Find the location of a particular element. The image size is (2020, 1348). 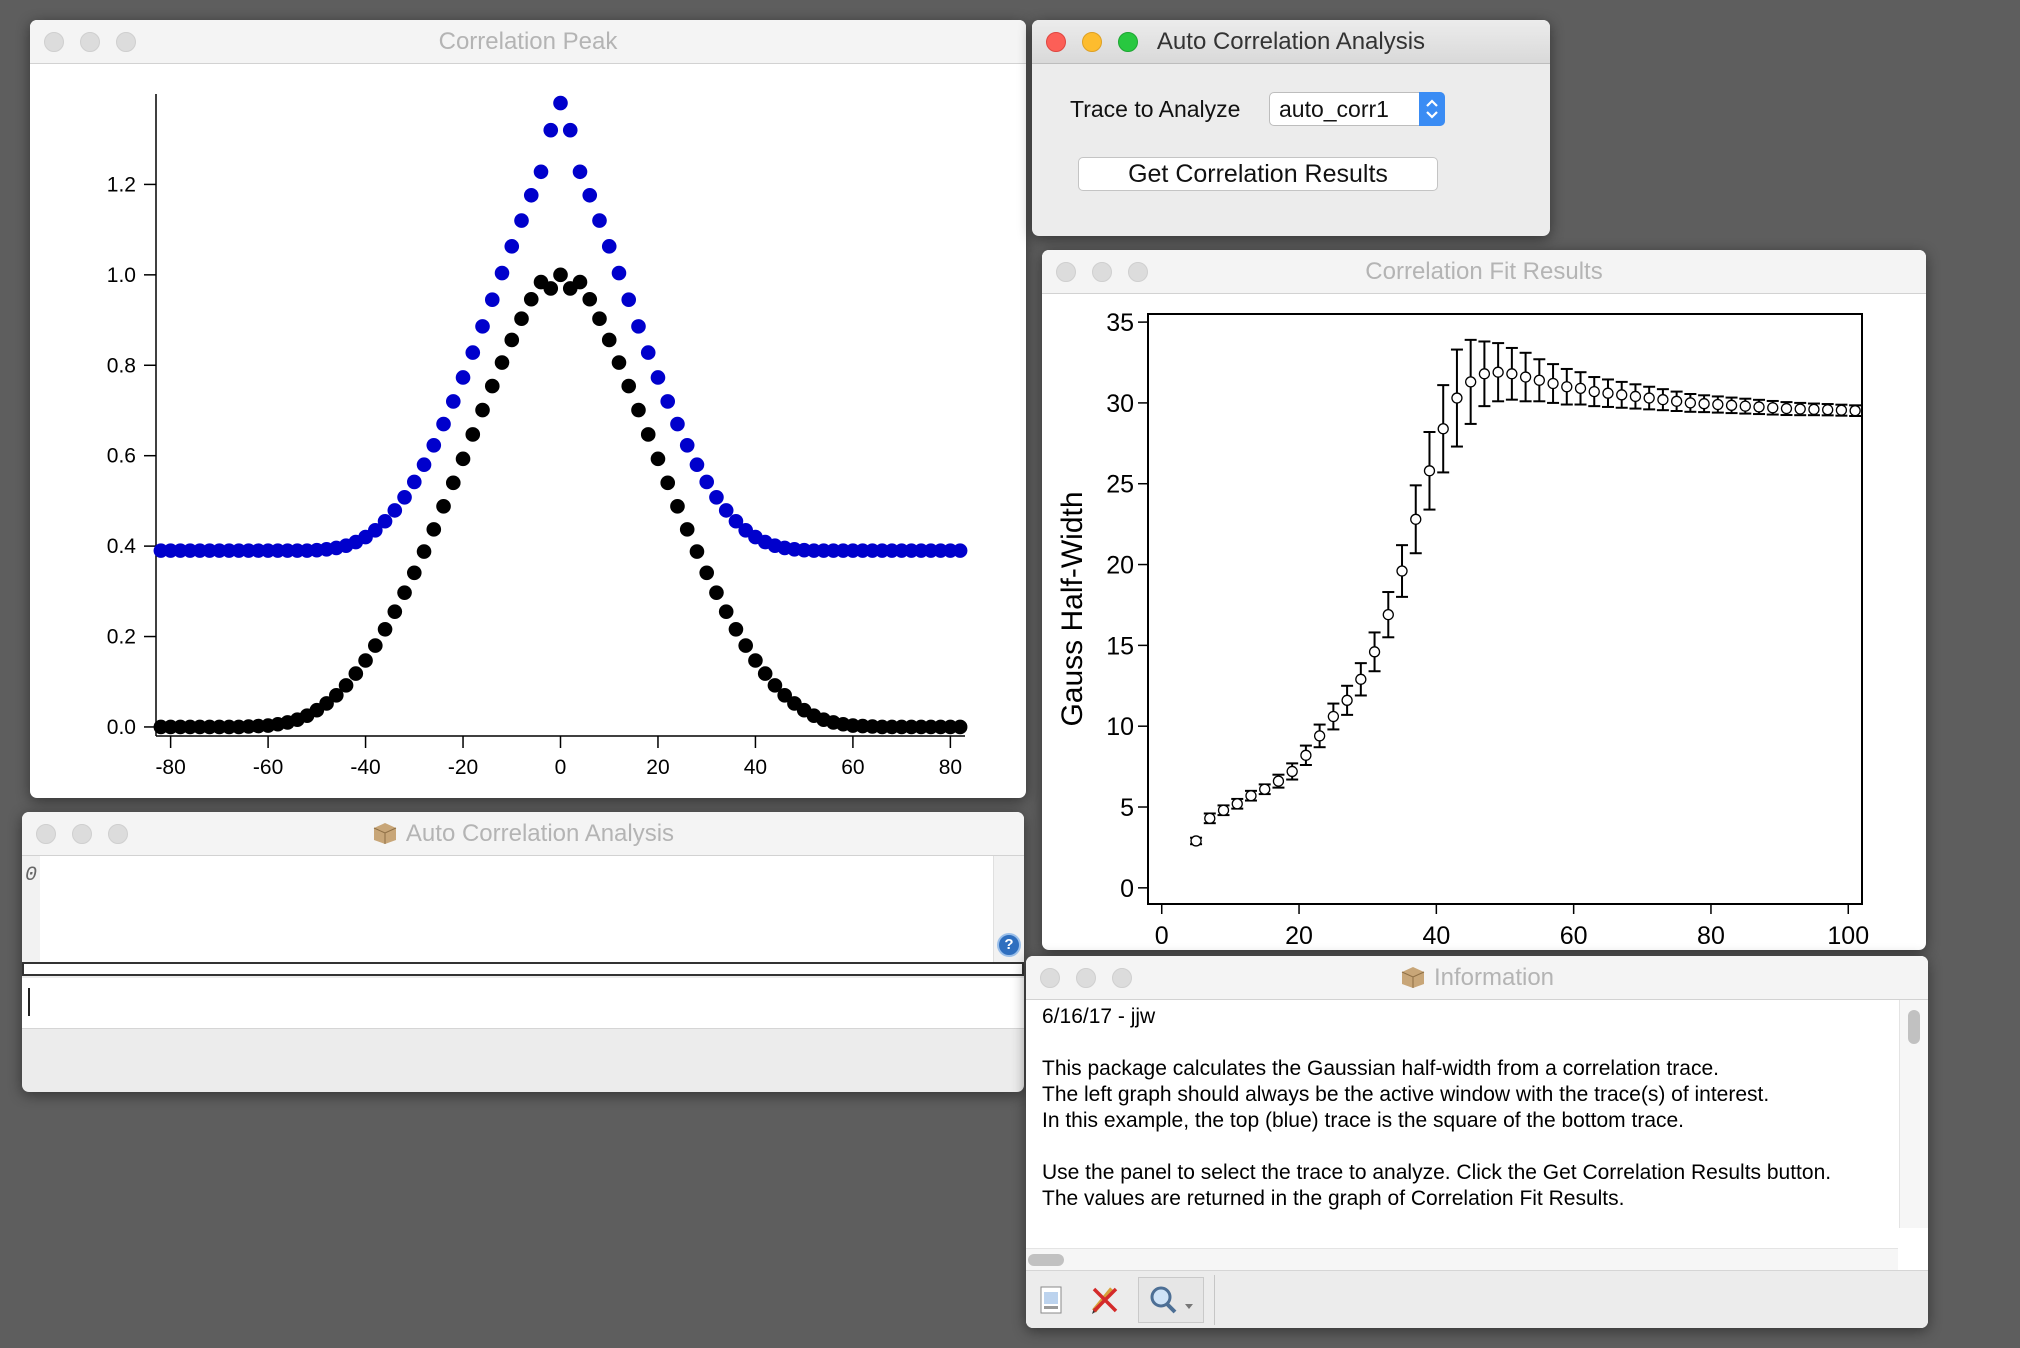

horizontal-scrollbar is located at coordinates (1462, 1259).